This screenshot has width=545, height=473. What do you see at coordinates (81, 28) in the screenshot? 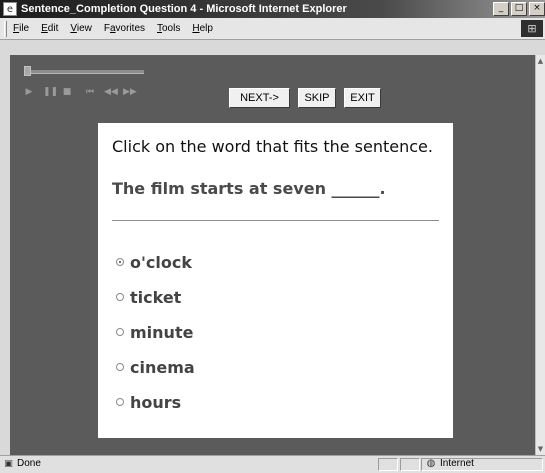
I see `menu-view: View` at bounding box center [81, 28].